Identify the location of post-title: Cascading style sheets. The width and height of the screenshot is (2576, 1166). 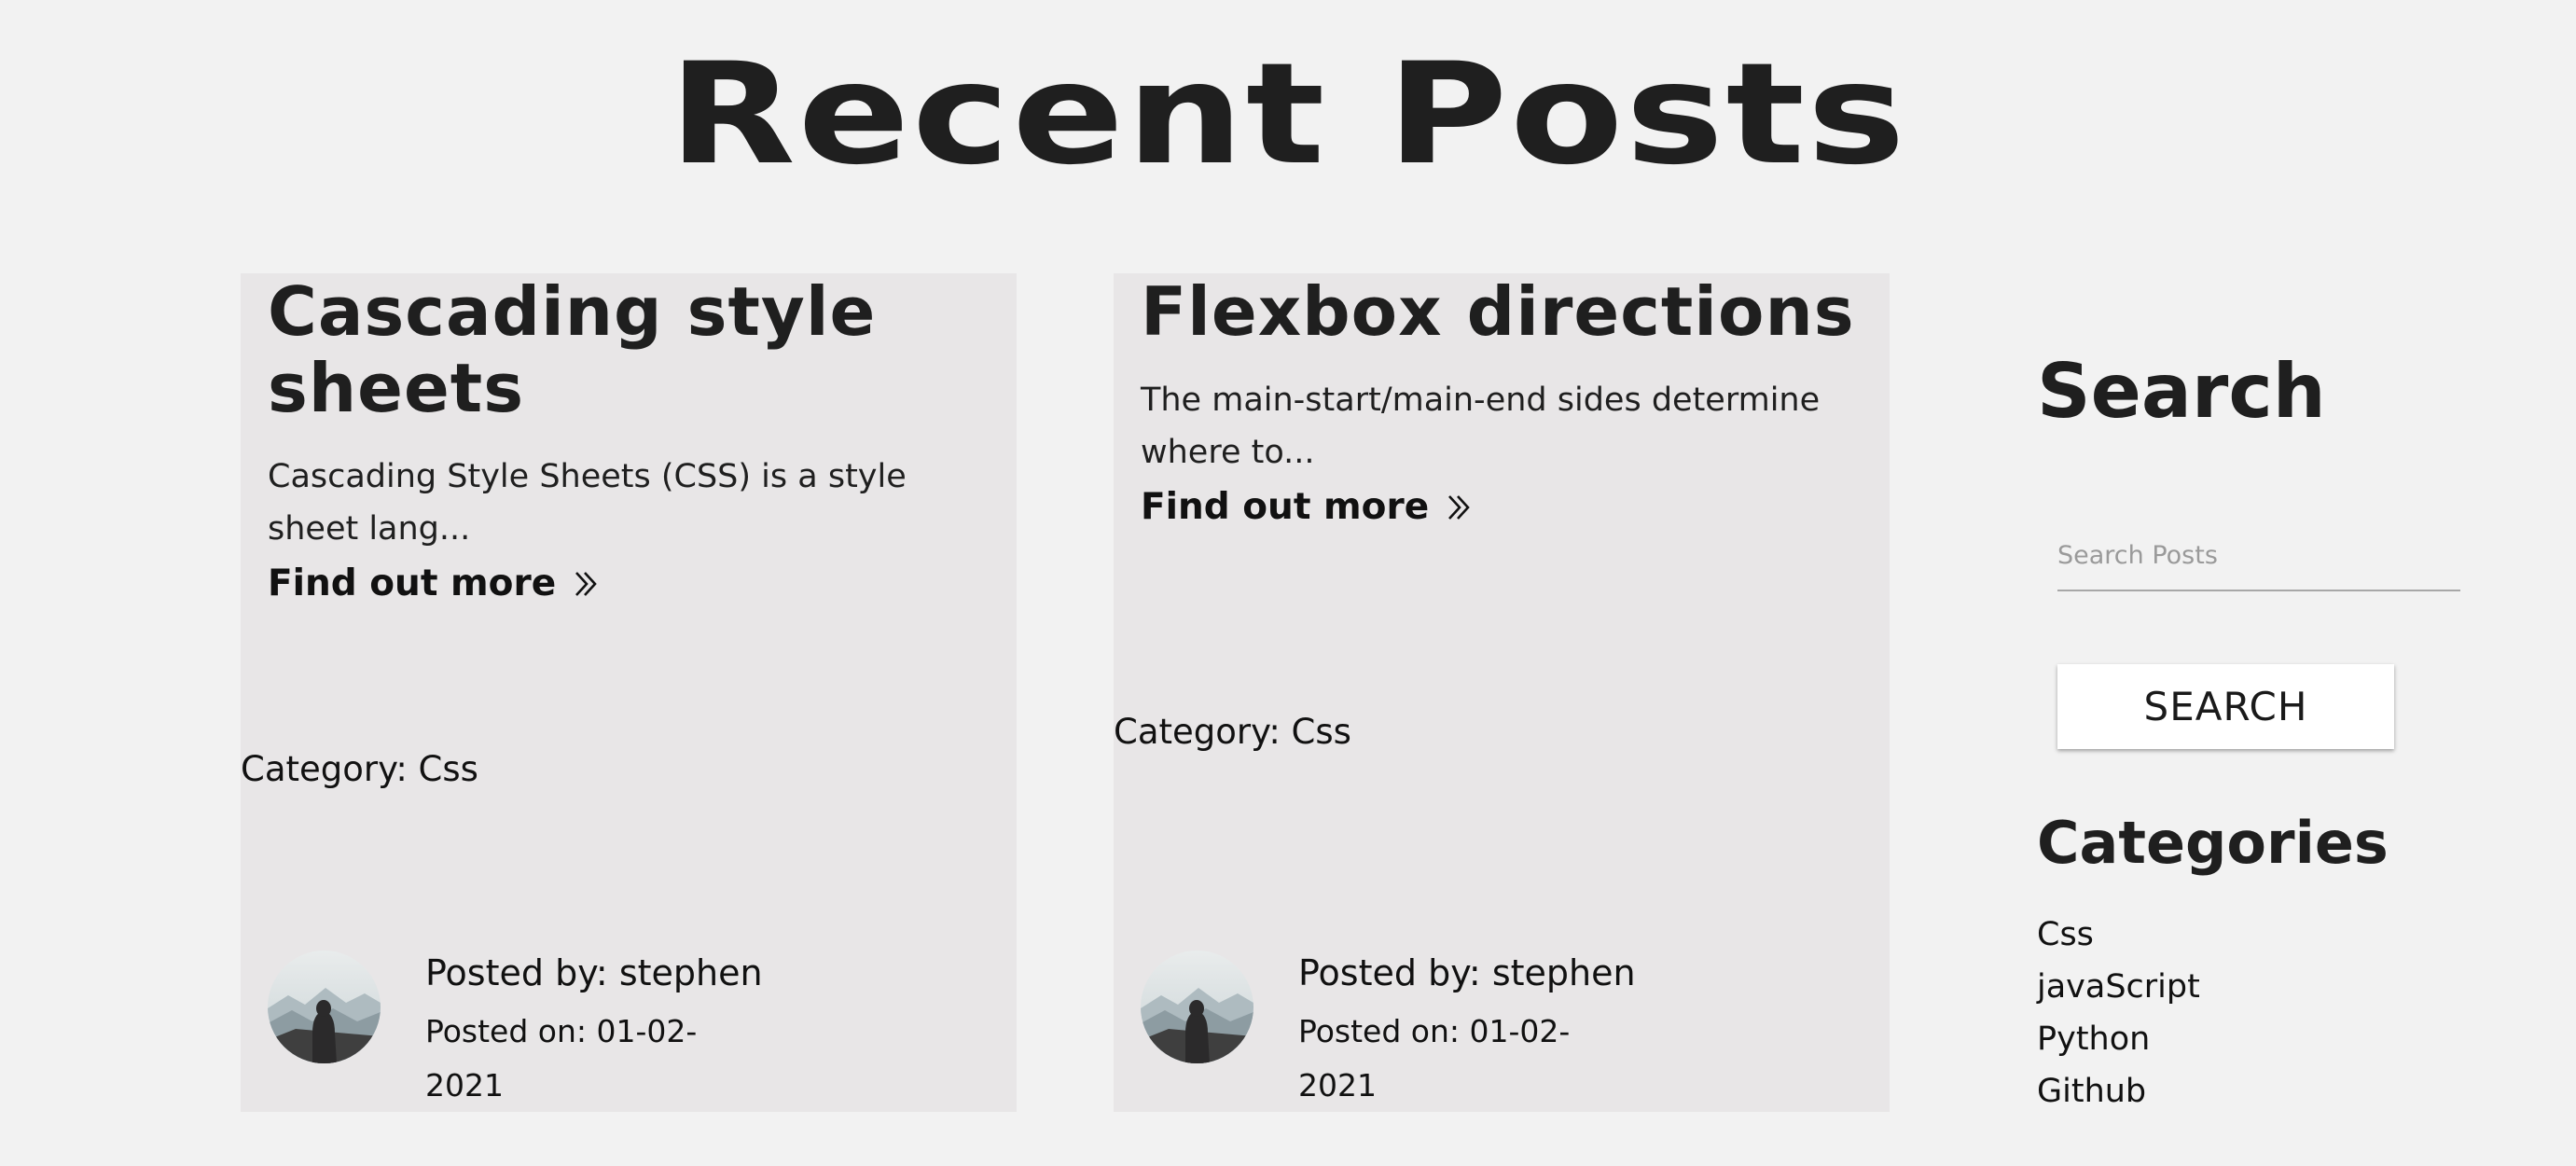
(631, 349).